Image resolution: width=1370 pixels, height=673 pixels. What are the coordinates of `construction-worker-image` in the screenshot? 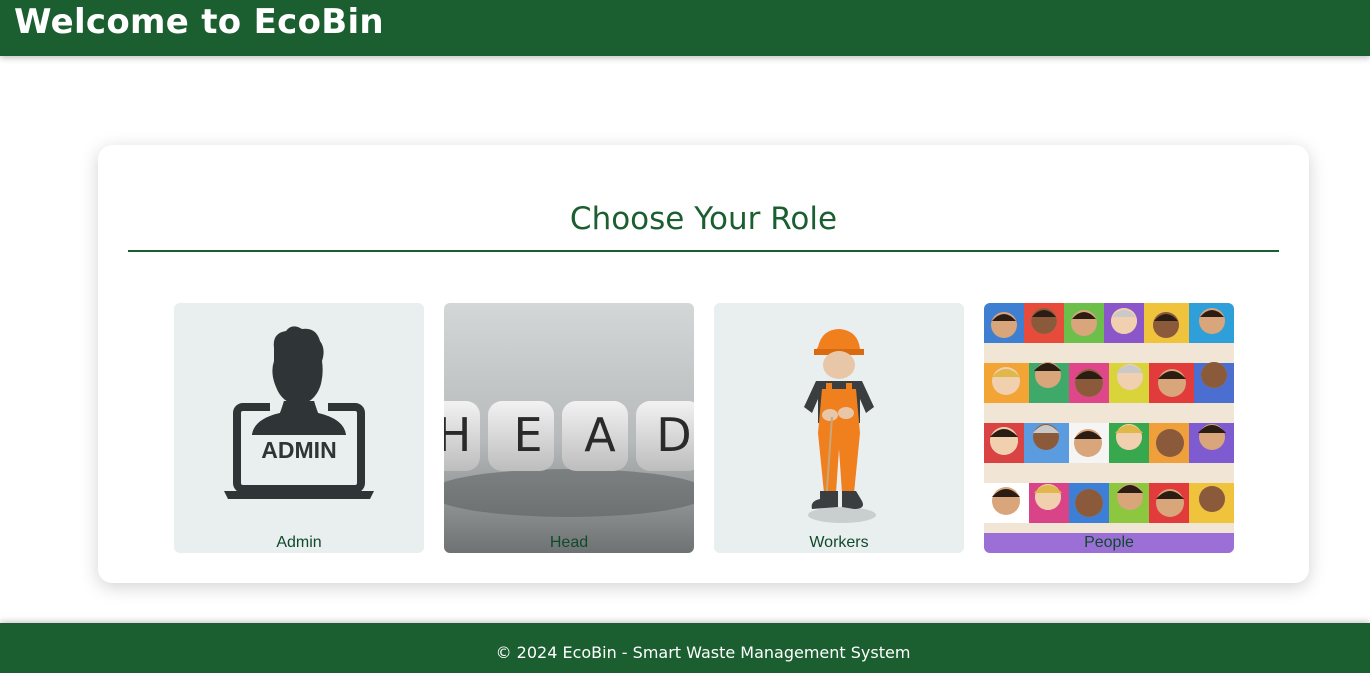 It's located at (840, 426).